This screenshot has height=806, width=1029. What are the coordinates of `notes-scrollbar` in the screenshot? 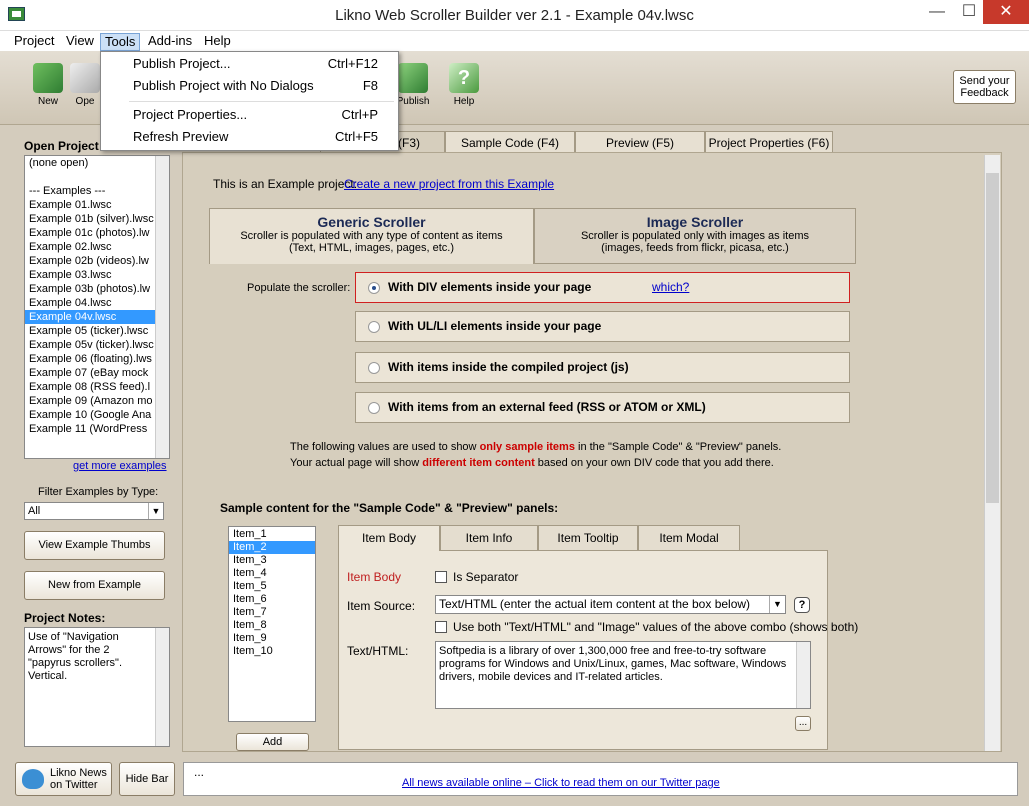 It's located at (162, 687).